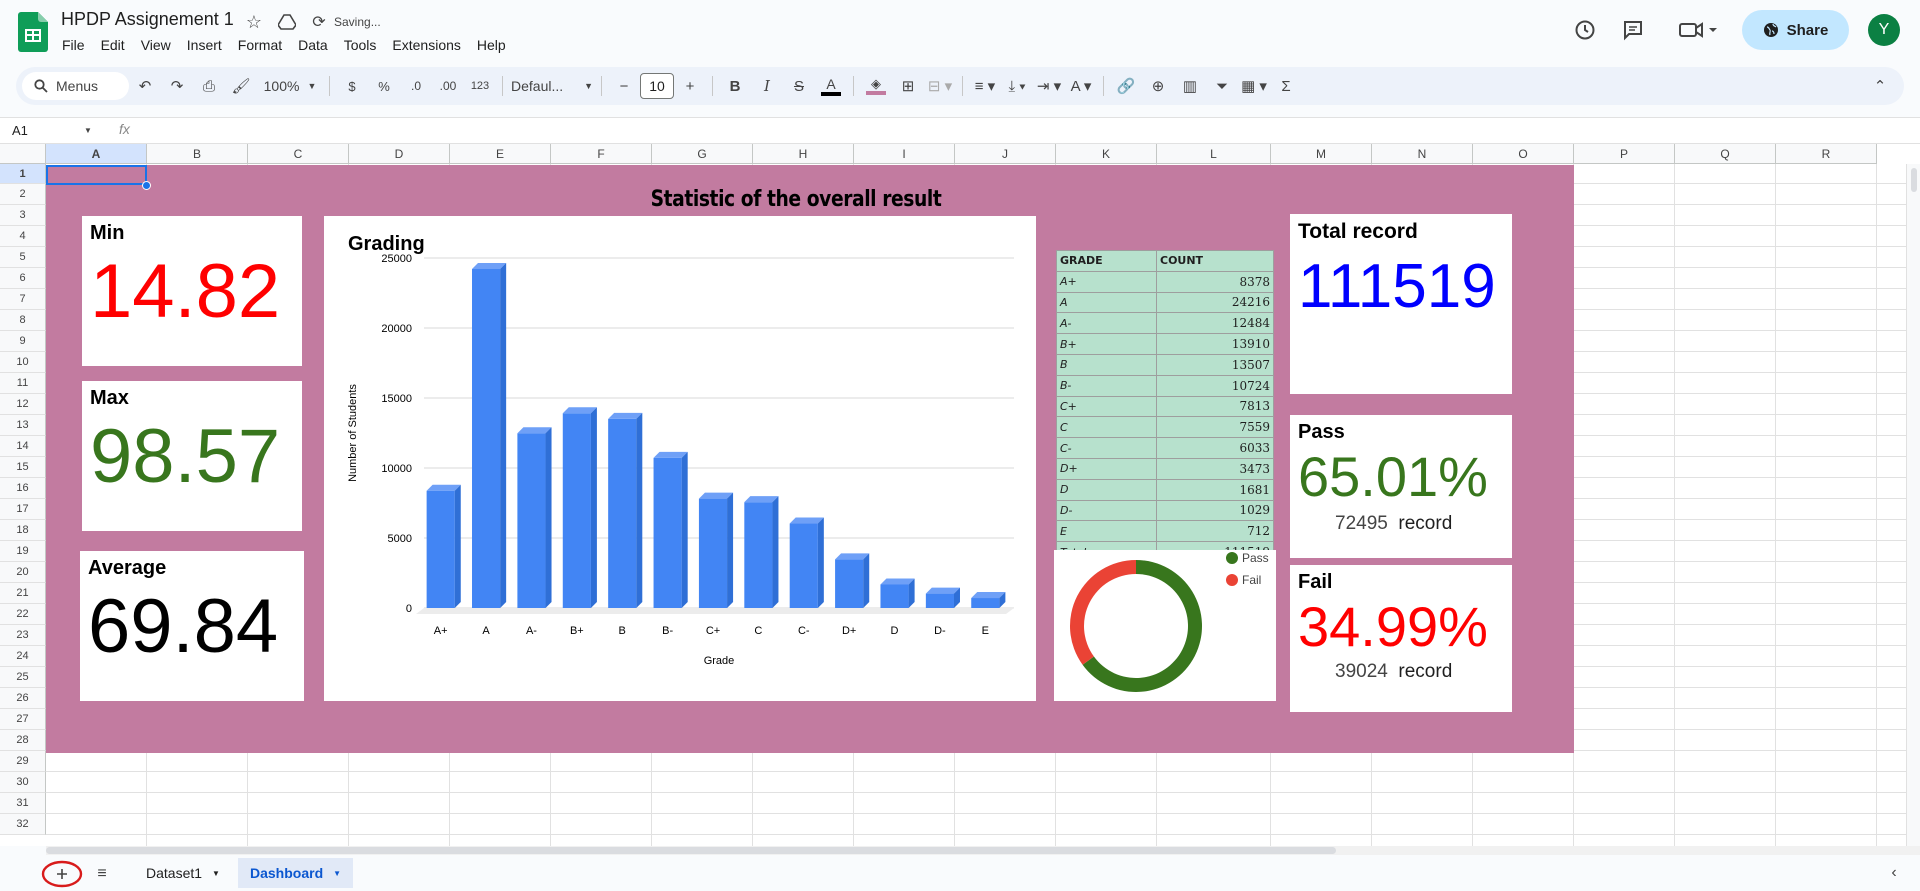  I want to click on share-button: Share, so click(1795, 30).